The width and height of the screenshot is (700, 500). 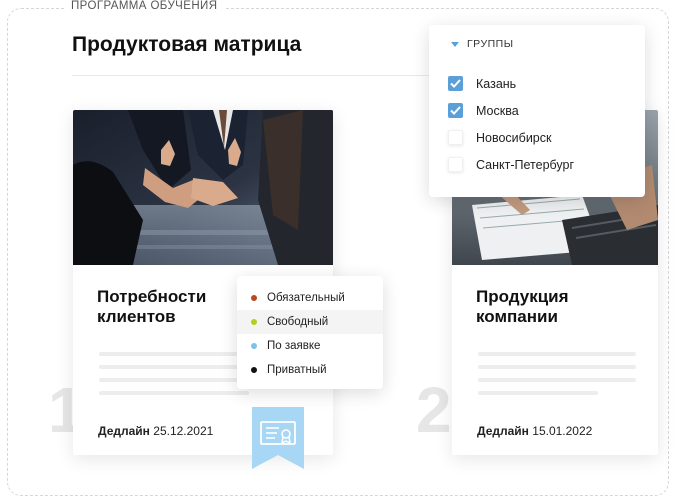 What do you see at coordinates (562, 431) in the screenshot?
I see `deadline-date: 15.01.2022` at bounding box center [562, 431].